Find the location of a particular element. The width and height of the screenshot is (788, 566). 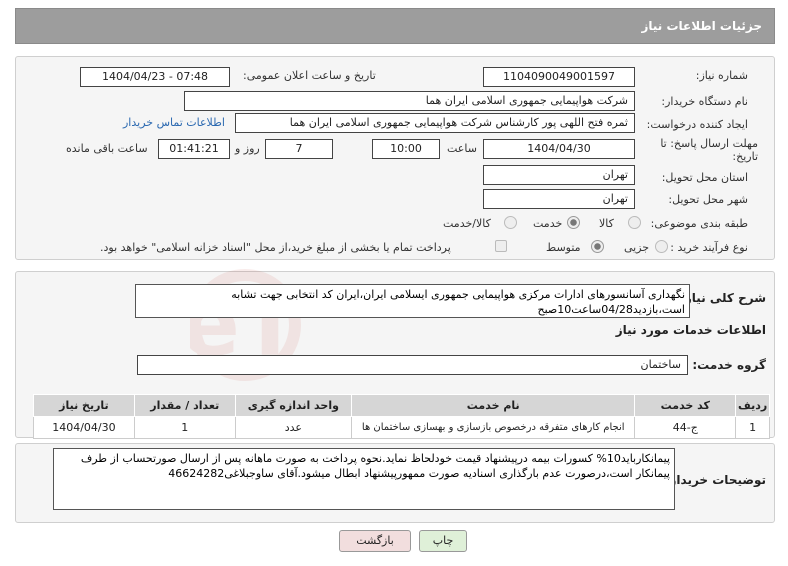

province-label: استان محل تحویل: is located at coordinates (704, 177).